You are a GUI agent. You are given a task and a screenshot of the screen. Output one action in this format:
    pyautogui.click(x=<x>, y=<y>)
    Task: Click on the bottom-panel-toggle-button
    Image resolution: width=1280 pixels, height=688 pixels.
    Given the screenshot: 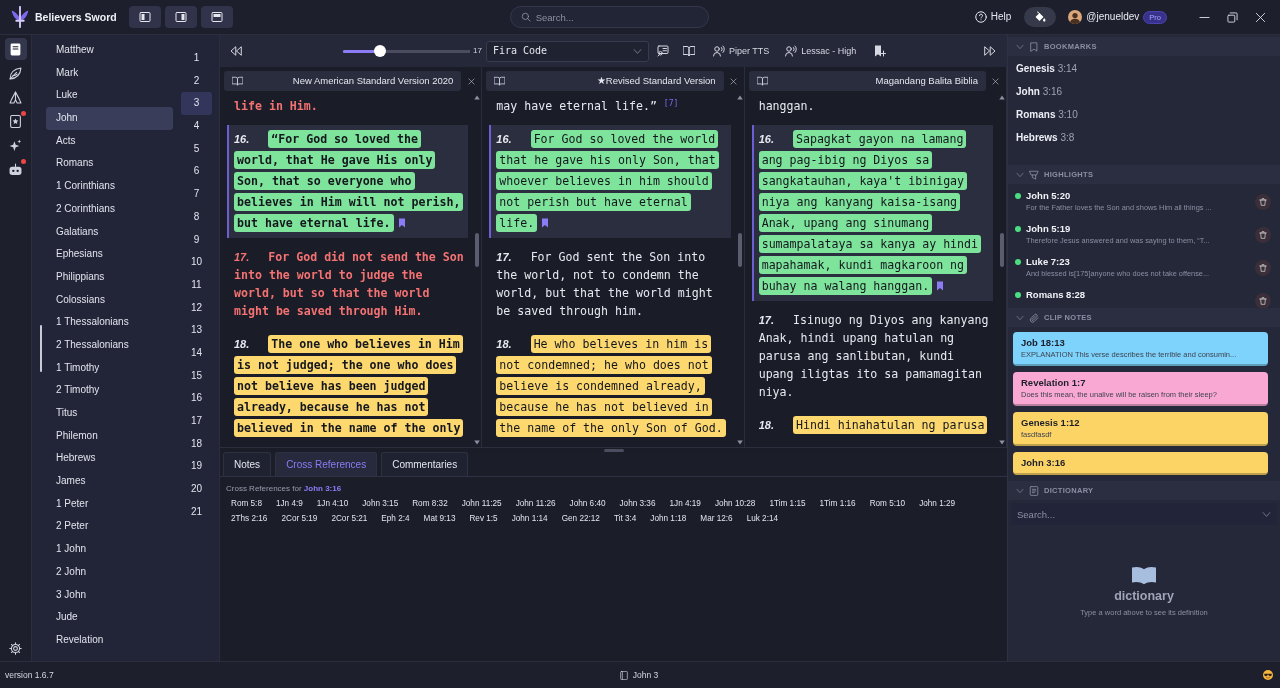 What is the action you would take?
    pyautogui.click(x=216, y=17)
    